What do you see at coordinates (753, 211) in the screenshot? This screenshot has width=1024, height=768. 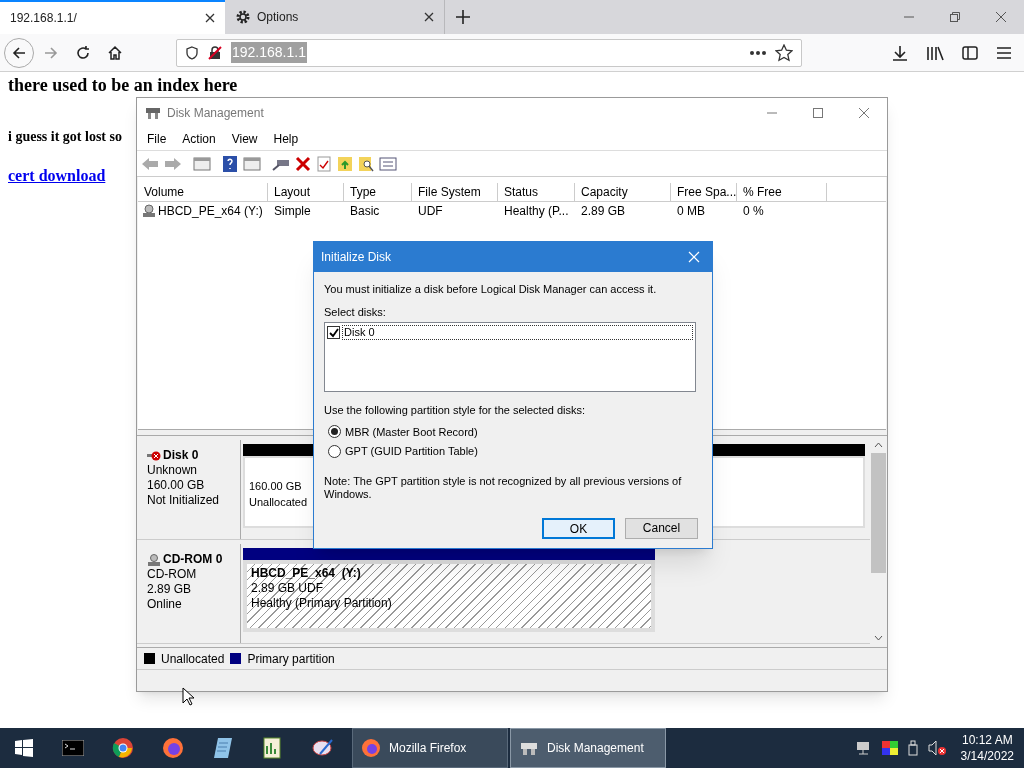 I see `table-cell-text: 0 %` at bounding box center [753, 211].